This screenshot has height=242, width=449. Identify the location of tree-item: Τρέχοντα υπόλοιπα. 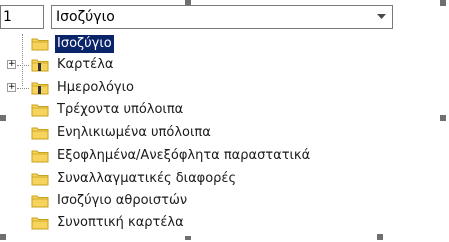
(190, 110).